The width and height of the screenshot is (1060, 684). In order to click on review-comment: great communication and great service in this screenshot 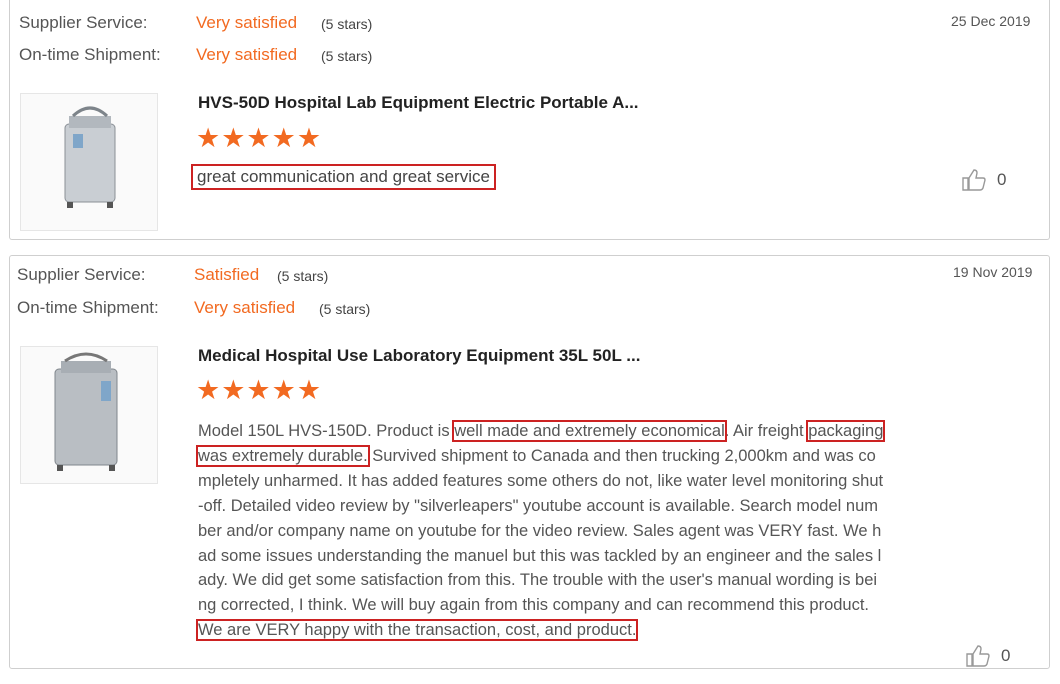, I will do `click(343, 177)`.